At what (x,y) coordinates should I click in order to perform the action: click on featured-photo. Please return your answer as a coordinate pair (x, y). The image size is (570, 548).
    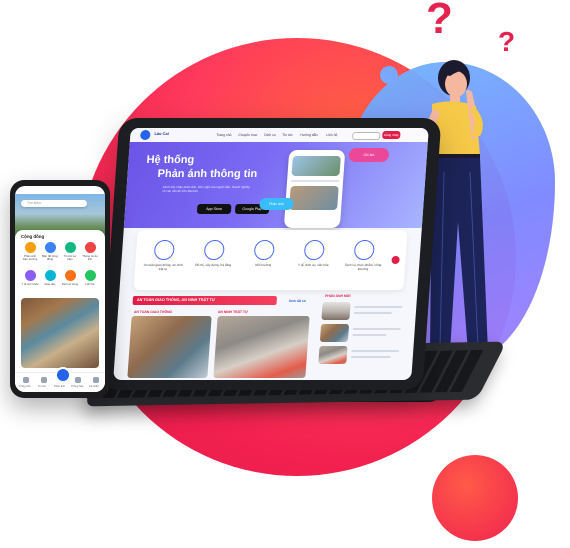
    Looking at the image, I should click on (60, 333).